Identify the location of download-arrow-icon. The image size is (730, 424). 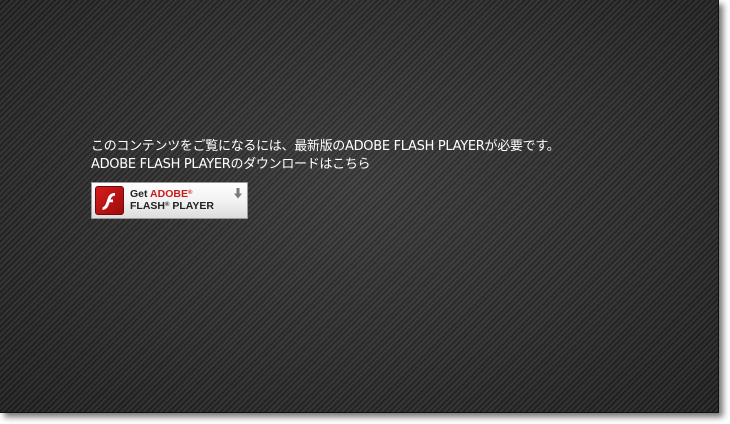
(238, 192).